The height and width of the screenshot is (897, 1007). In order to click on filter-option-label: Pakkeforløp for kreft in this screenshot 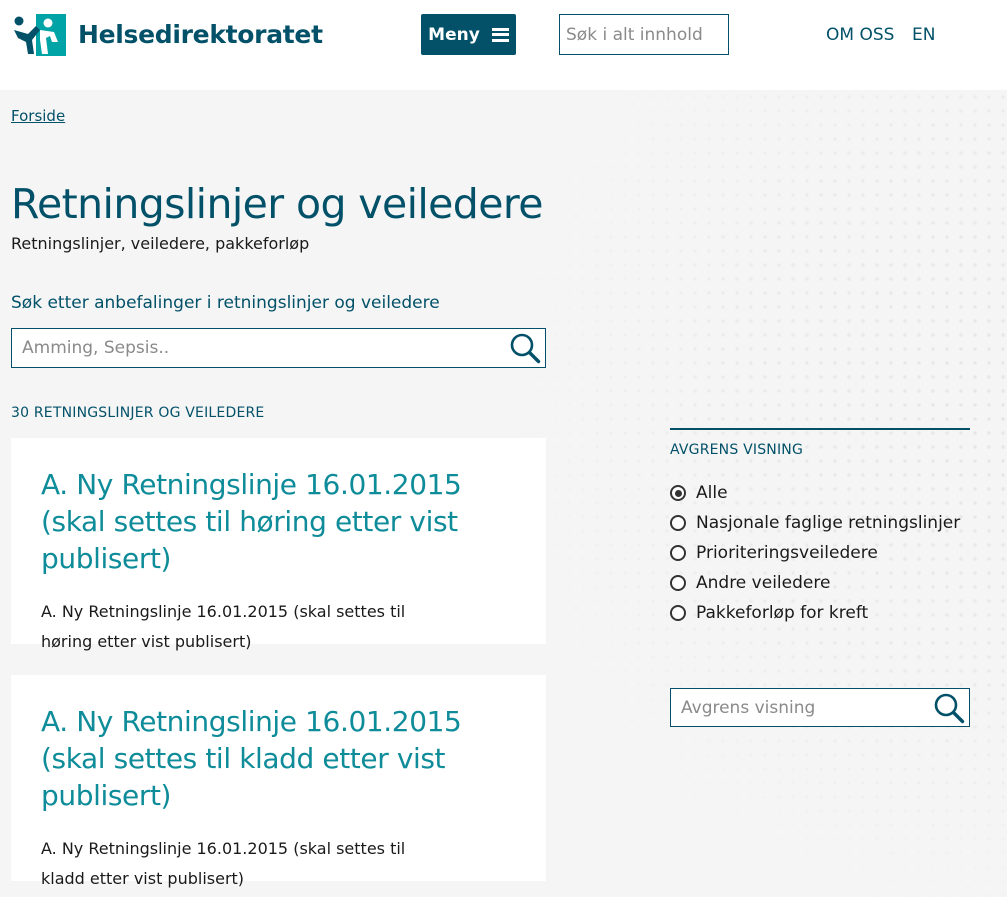, I will do `click(782, 613)`.